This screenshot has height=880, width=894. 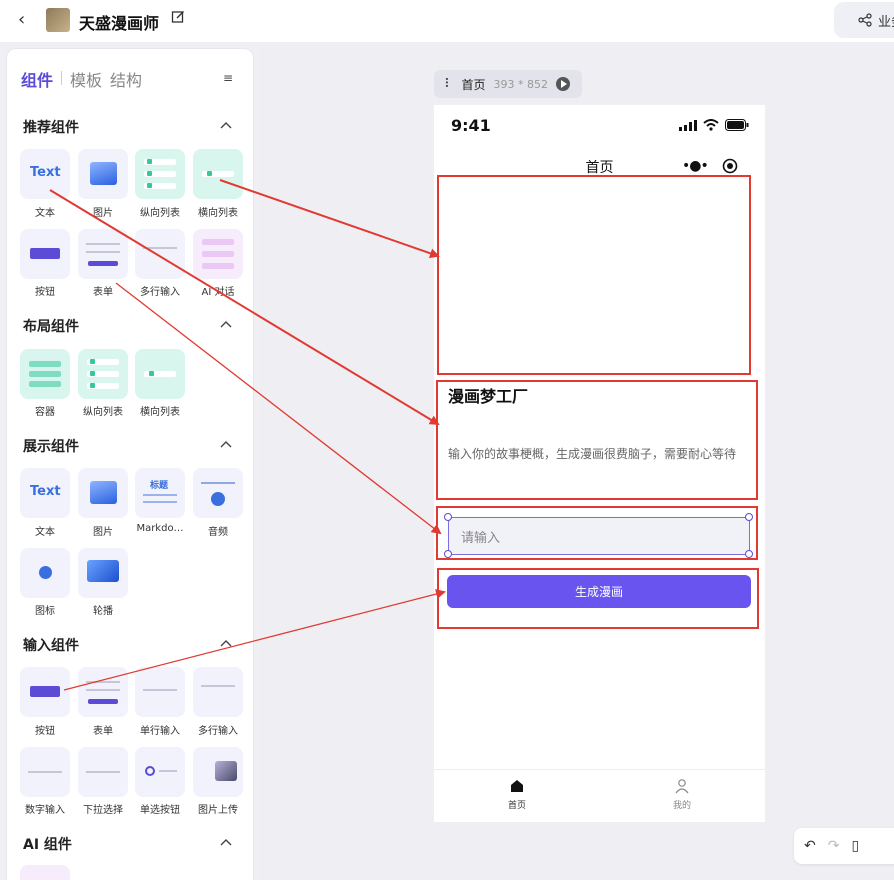 I want to click on share-button: 业务, so click(x=864, y=20).